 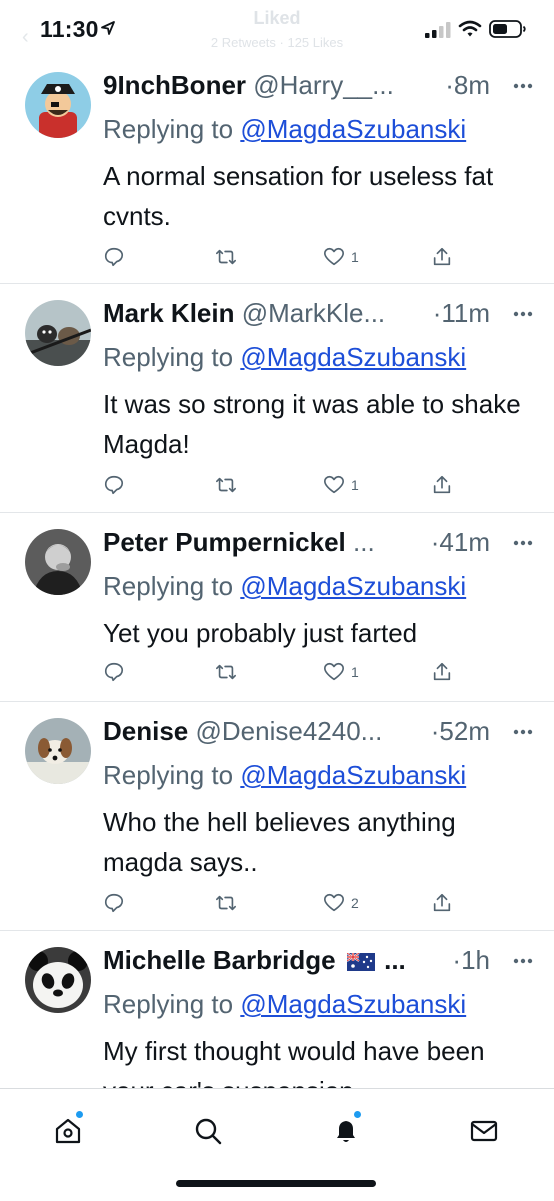 What do you see at coordinates (471, 960) in the screenshot?
I see `tweet-time: ·1h` at bounding box center [471, 960].